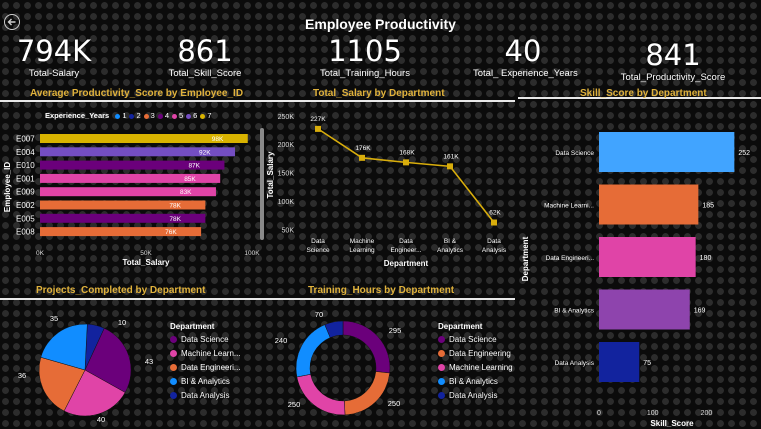  Describe the element at coordinates (450, 250) in the screenshot. I see `x-tick-label: Analytics` at that location.